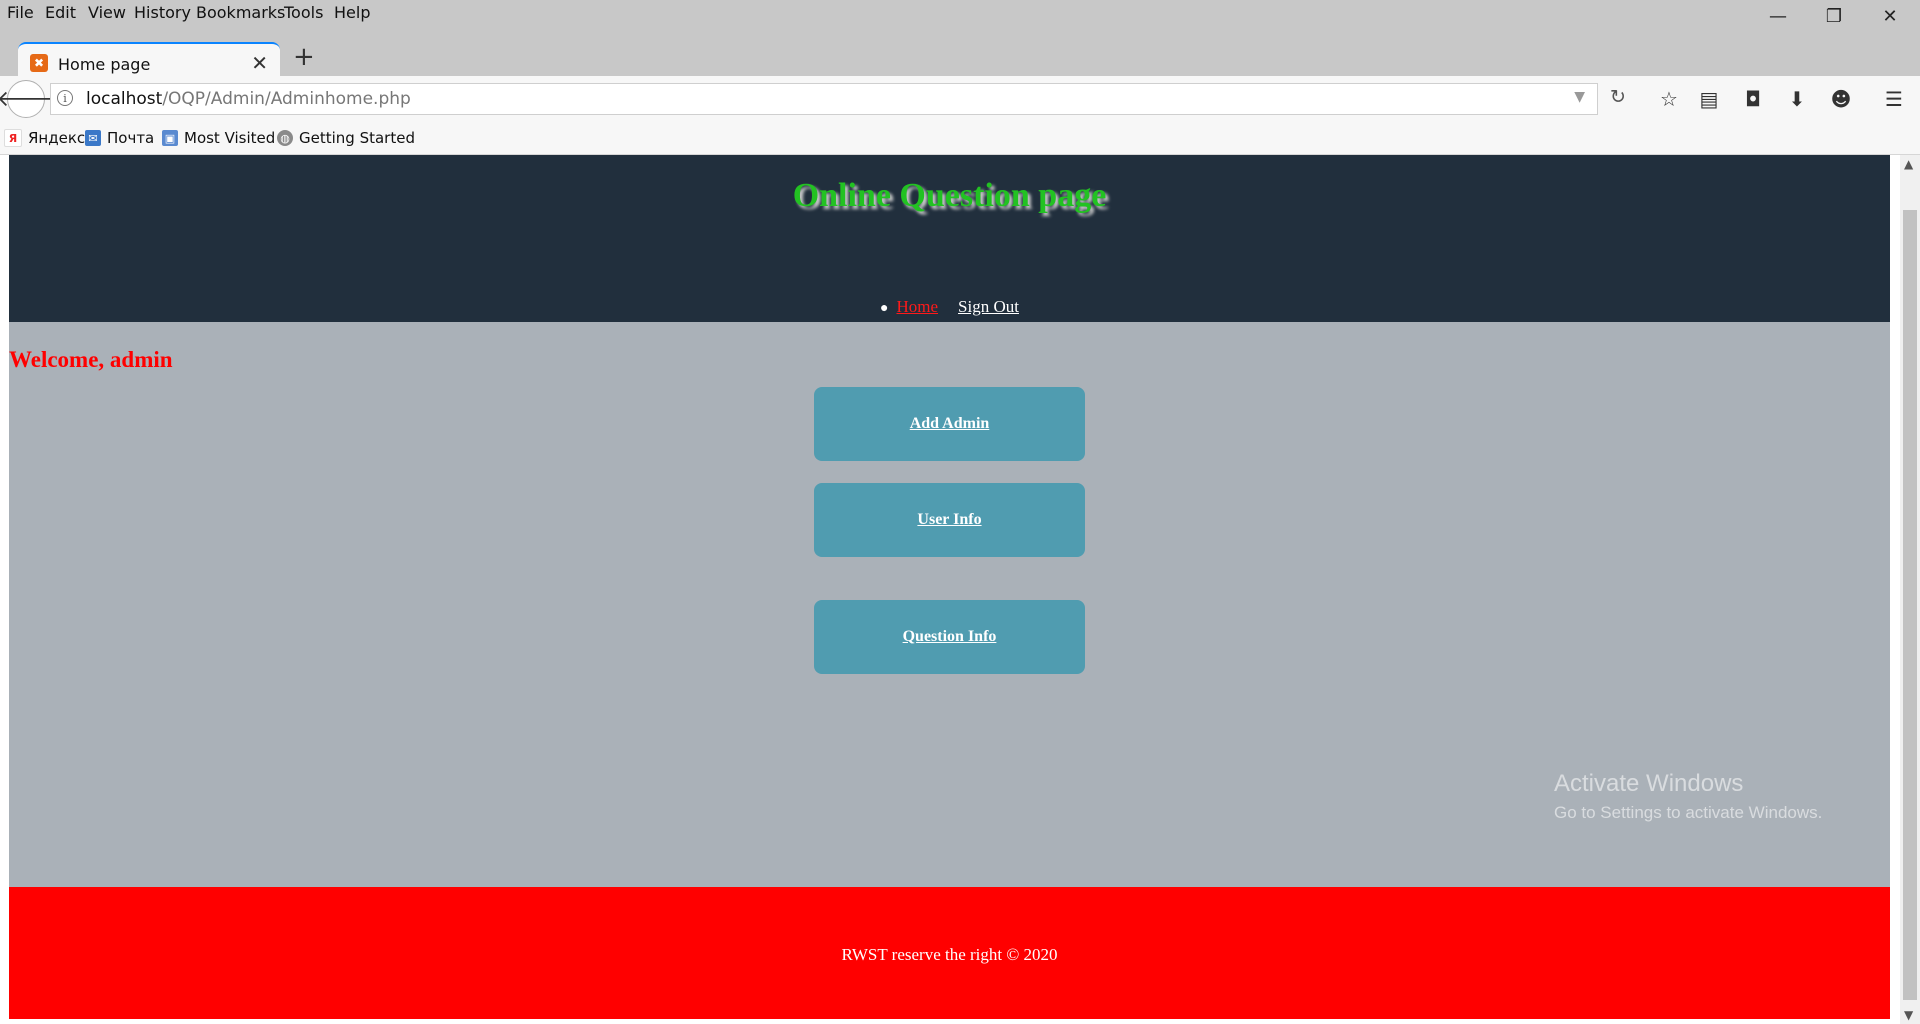 The height and width of the screenshot is (1024, 1920). I want to click on bookmark-yandex: Я Яндекс, so click(44, 138).